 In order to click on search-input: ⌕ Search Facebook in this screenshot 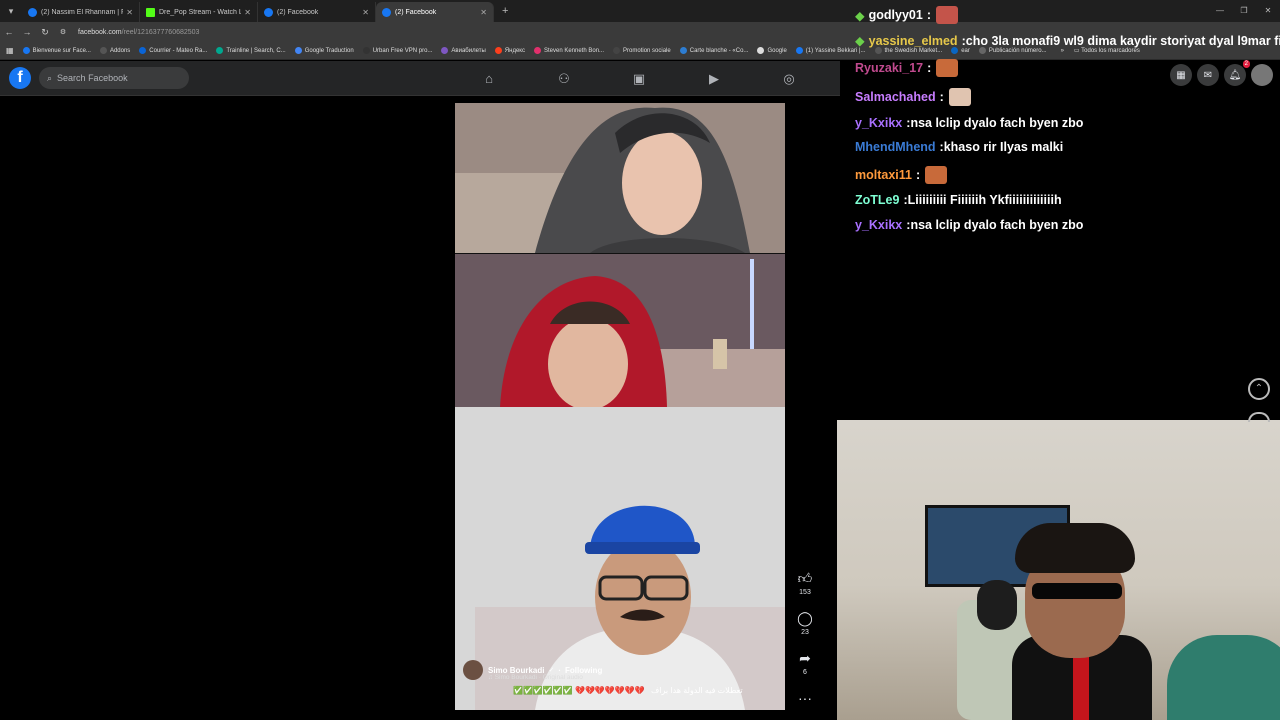, I will do `click(114, 78)`.